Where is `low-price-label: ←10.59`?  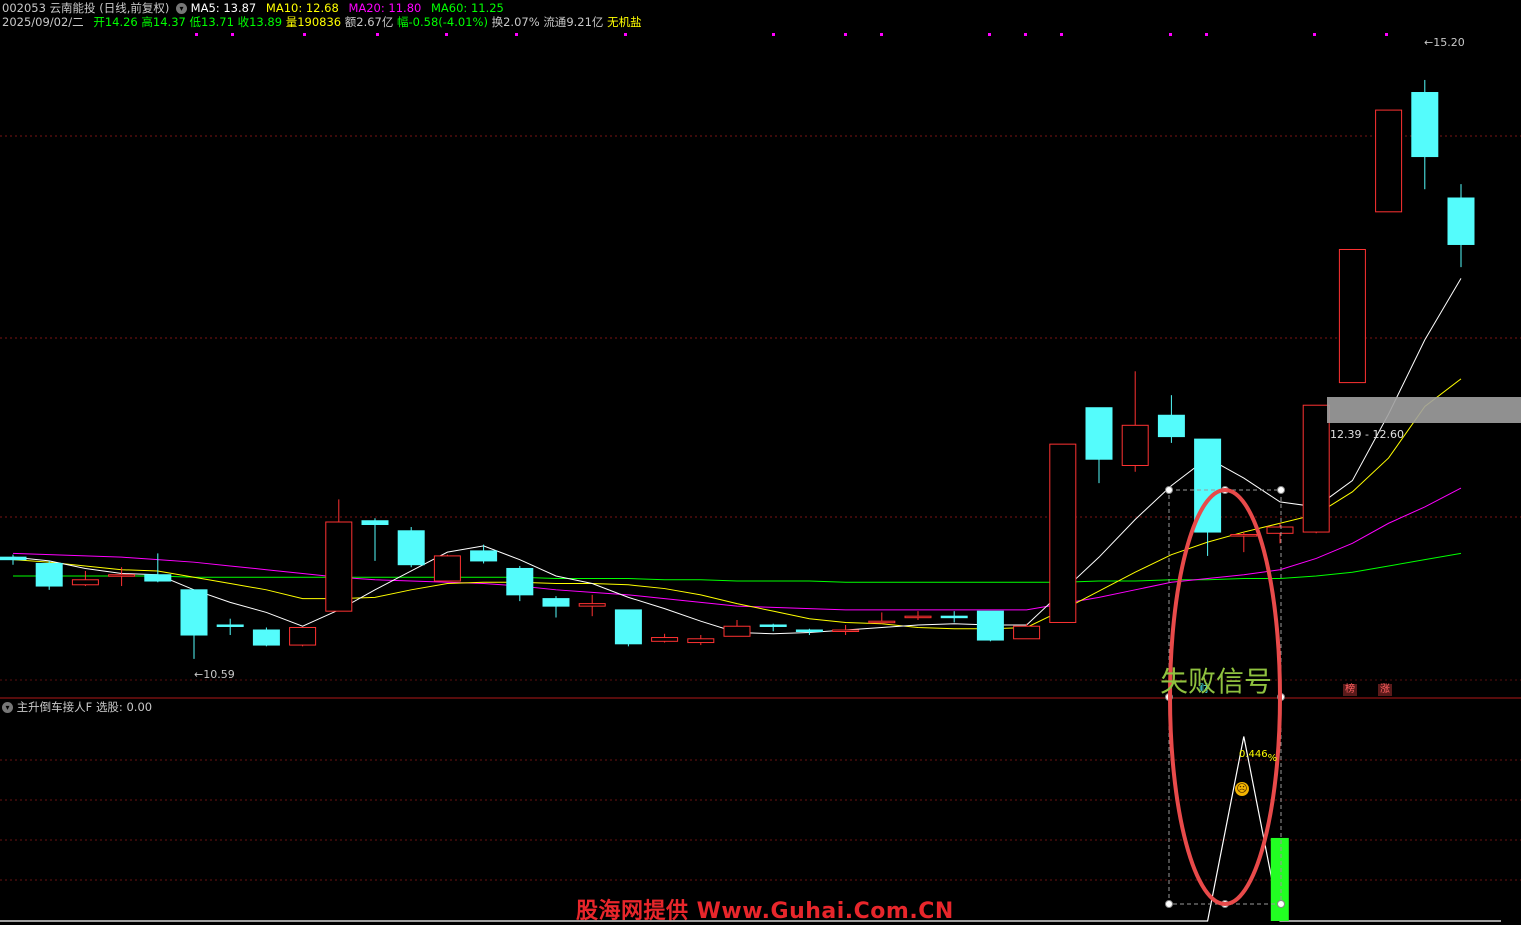
low-price-label: ←10.59 is located at coordinates (214, 674).